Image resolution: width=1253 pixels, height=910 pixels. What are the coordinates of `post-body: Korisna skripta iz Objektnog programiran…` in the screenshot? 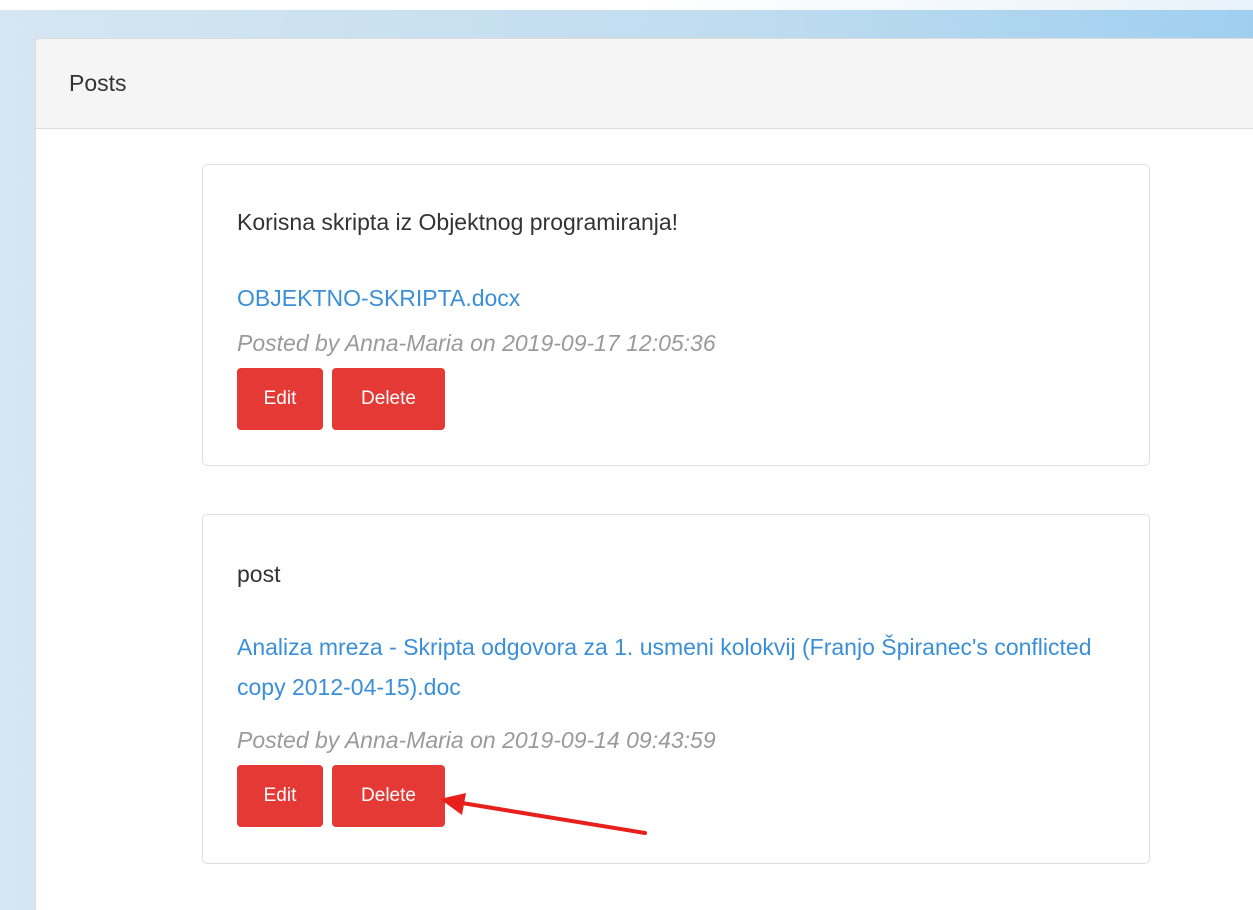 It's located at (458, 222).